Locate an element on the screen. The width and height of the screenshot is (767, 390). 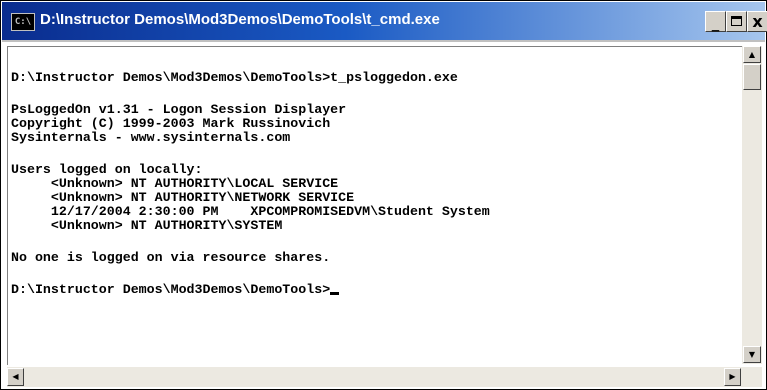
scroll-up-button: ▲ is located at coordinates (752, 54).